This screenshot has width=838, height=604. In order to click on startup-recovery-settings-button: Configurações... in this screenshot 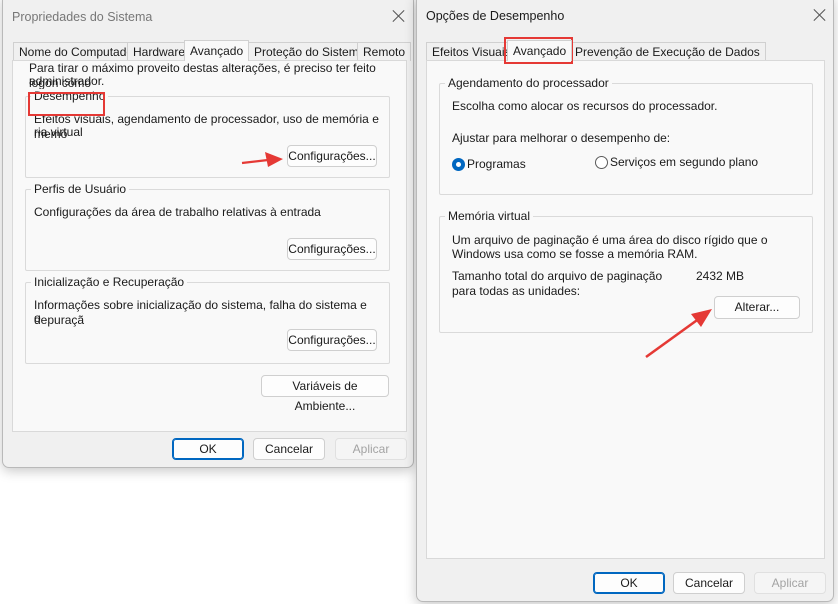, I will do `click(332, 340)`.